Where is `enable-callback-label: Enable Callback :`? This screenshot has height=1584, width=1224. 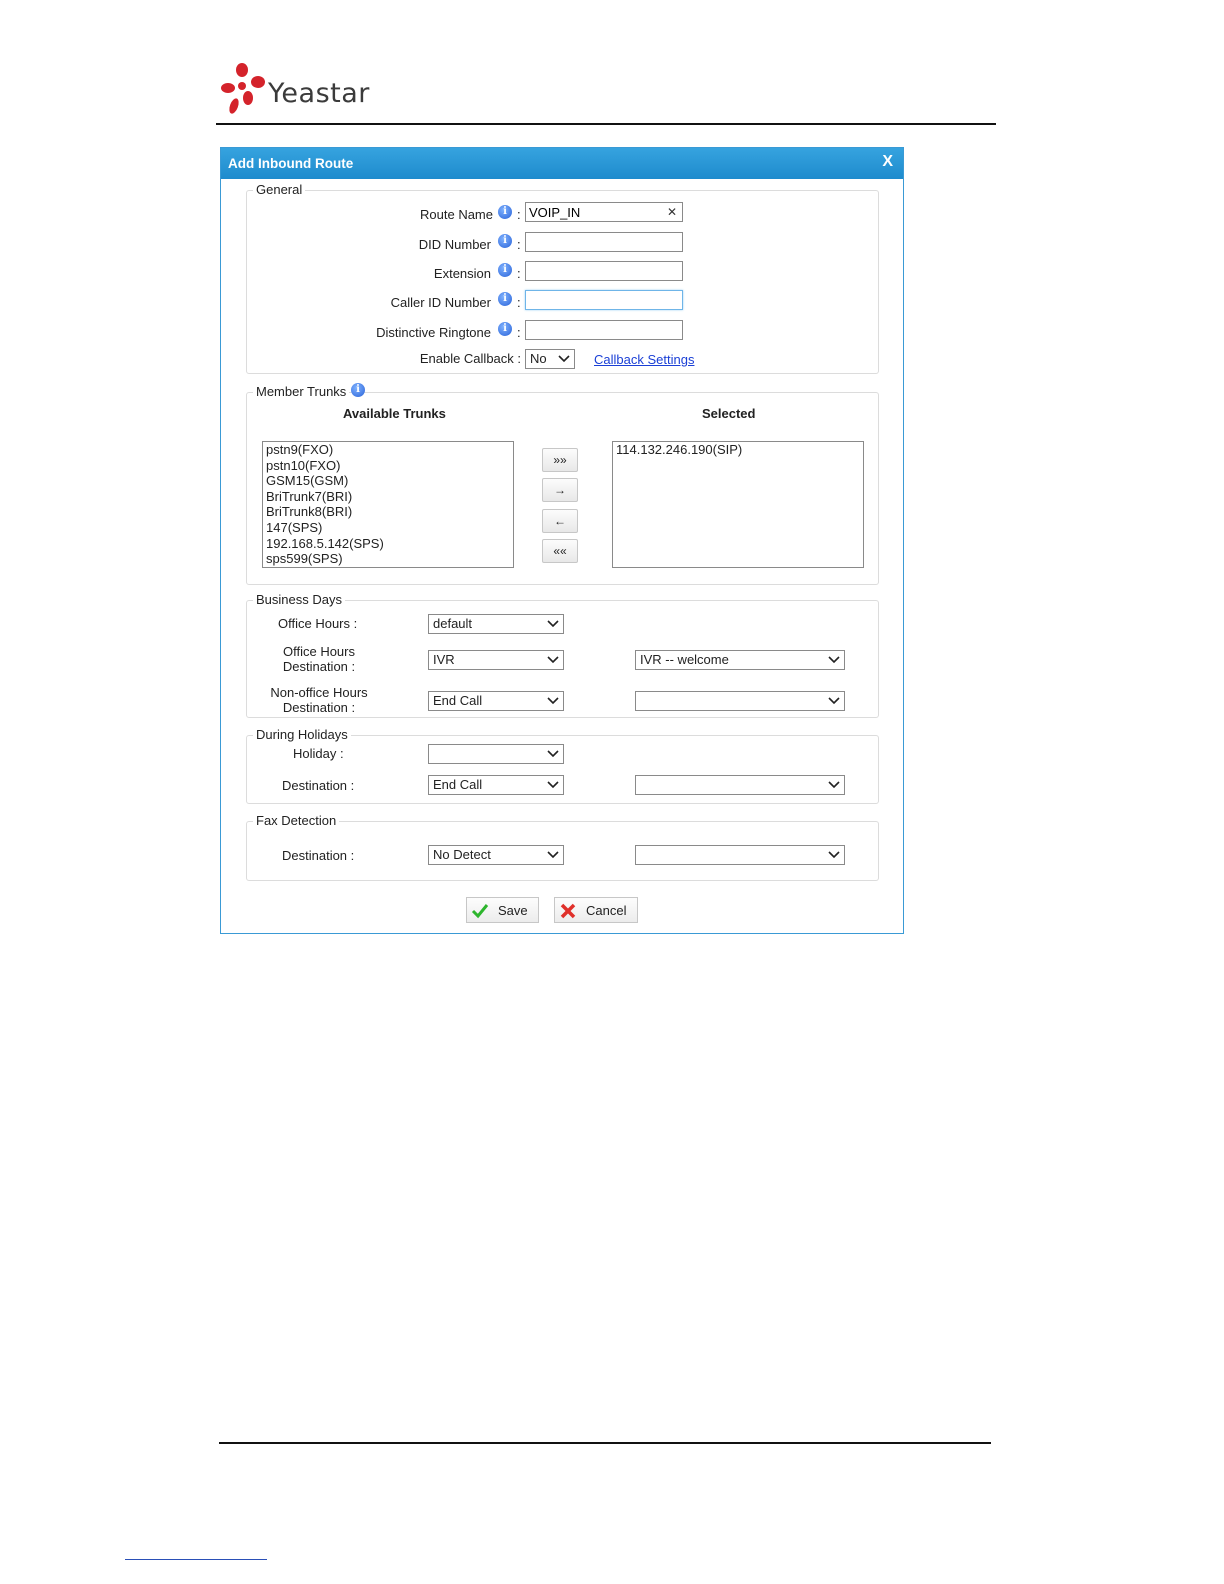
enable-callback-label: Enable Callback : is located at coordinates (470, 358).